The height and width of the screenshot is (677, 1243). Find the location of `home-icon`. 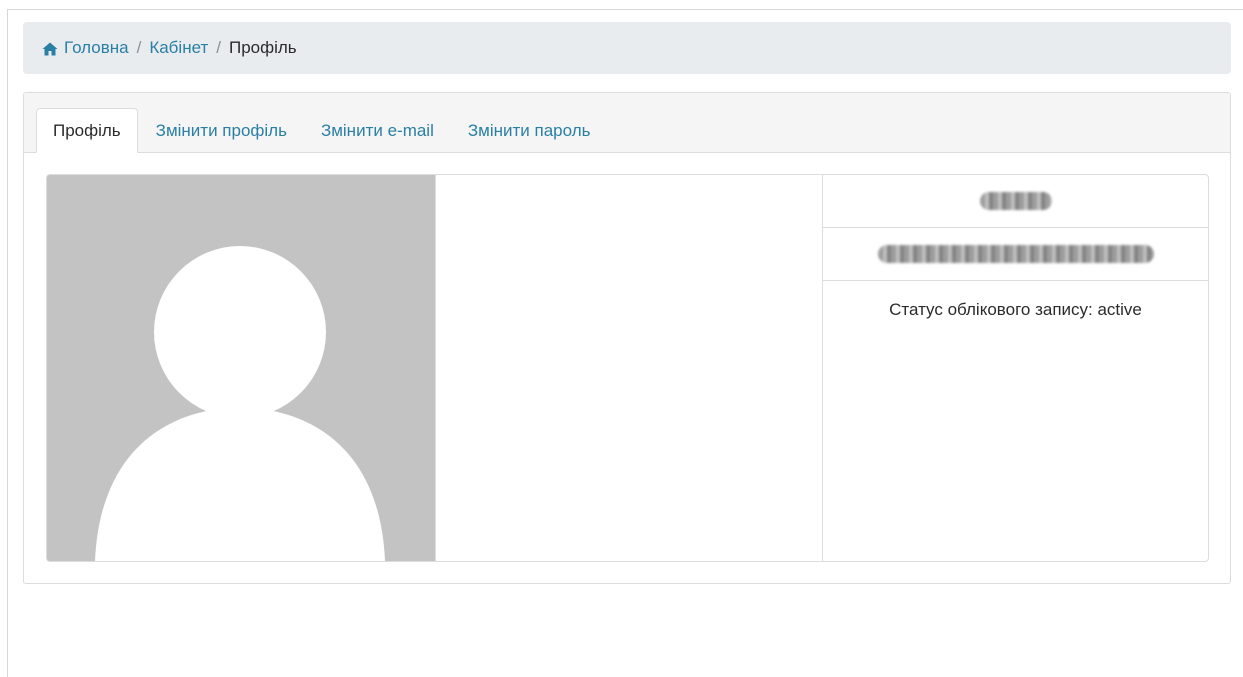

home-icon is located at coordinates (50, 48).